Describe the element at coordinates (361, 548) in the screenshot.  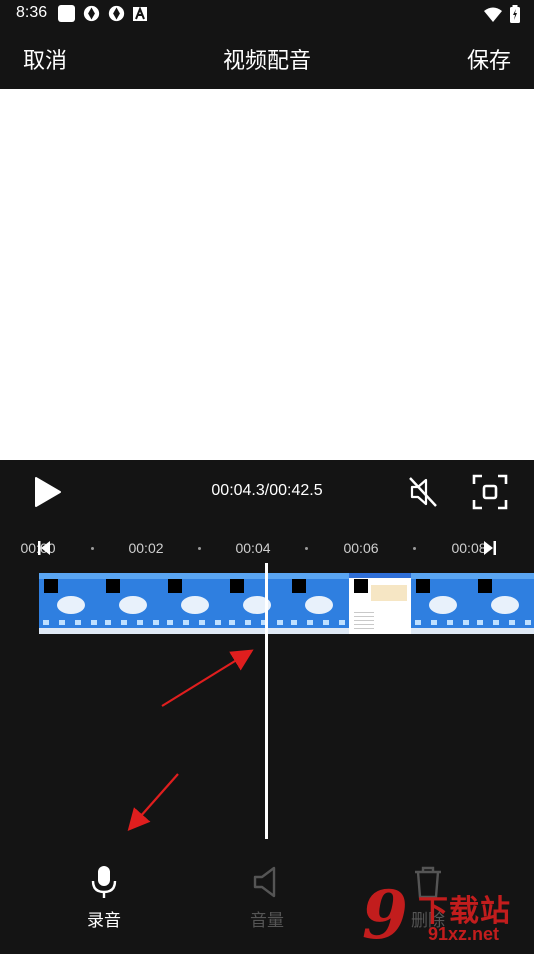
I see `tick-label: 00:06` at that location.